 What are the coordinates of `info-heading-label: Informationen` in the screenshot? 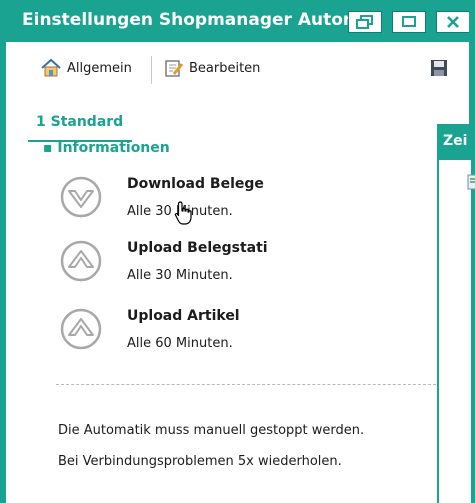 It's located at (113, 148).